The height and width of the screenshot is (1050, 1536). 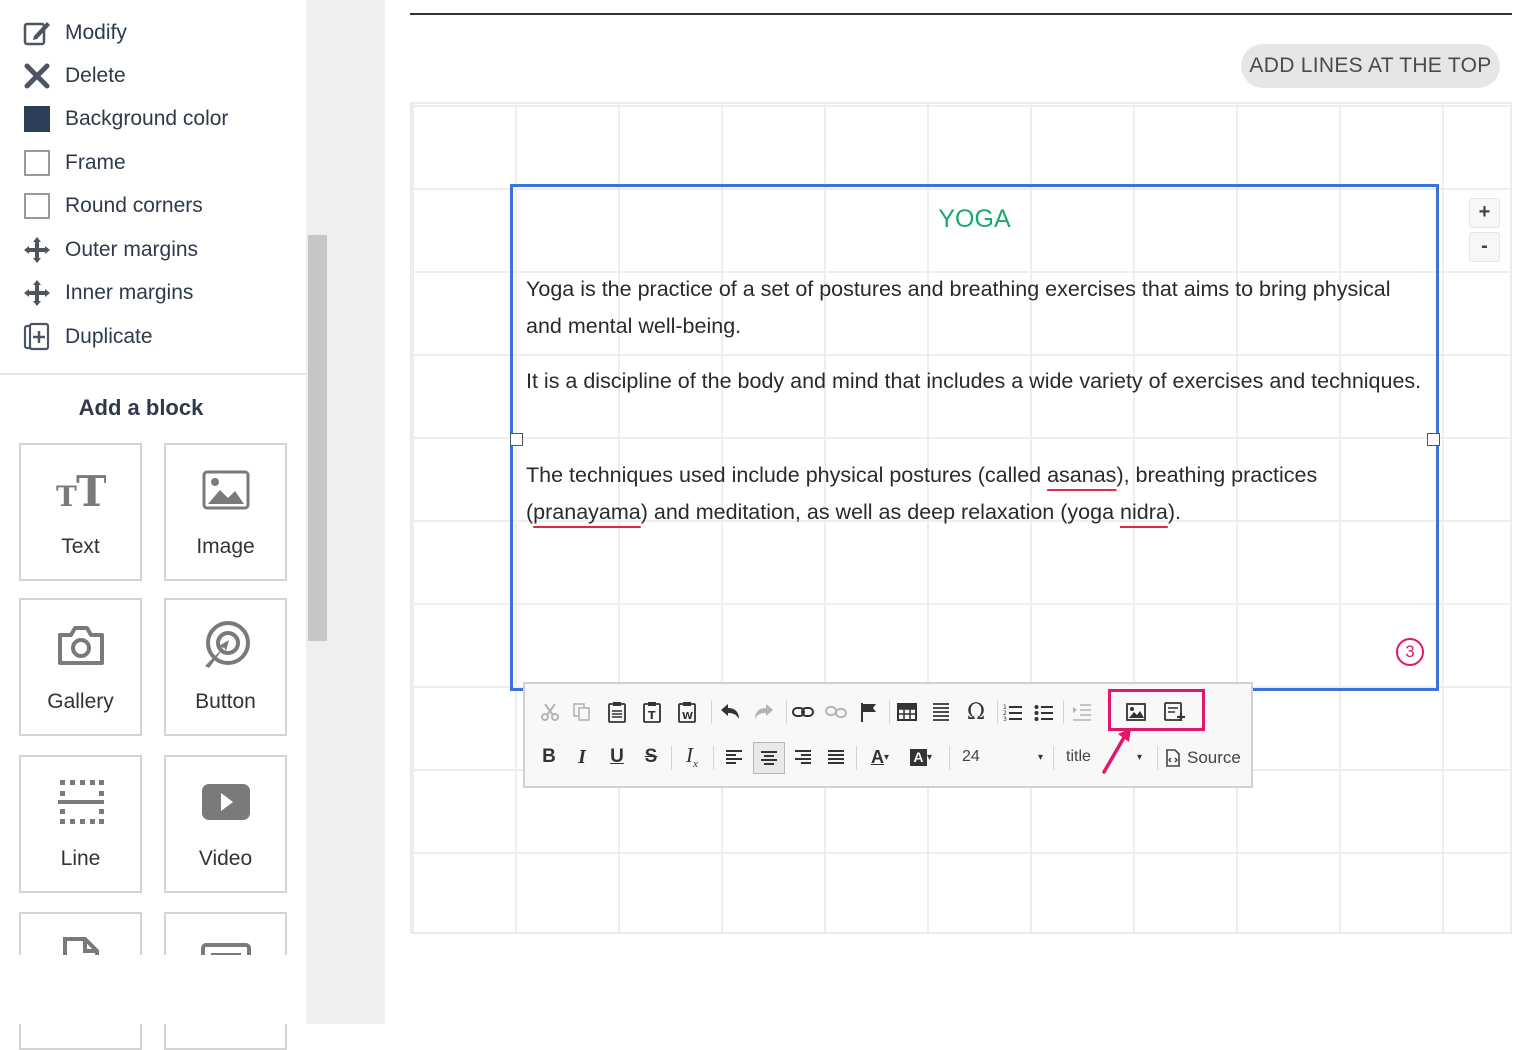 What do you see at coordinates (734, 757) in the screenshot?
I see `align-left-icon` at bounding box center [734, 757].